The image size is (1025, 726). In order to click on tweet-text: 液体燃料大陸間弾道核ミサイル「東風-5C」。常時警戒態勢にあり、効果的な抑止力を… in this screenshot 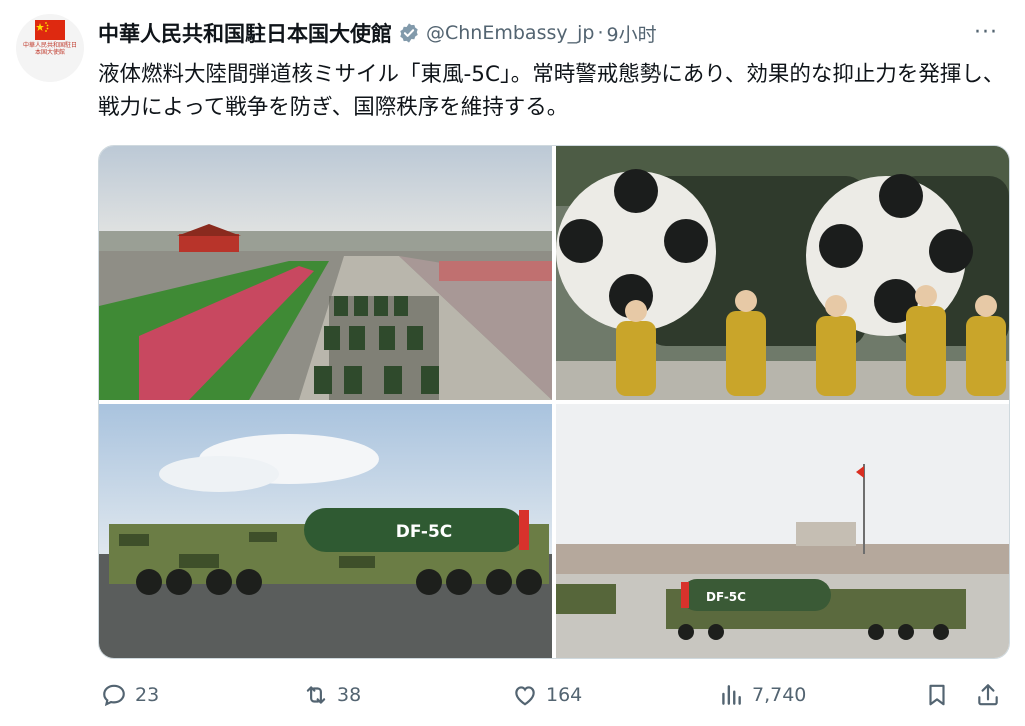, I will do `click(551, 91)`.